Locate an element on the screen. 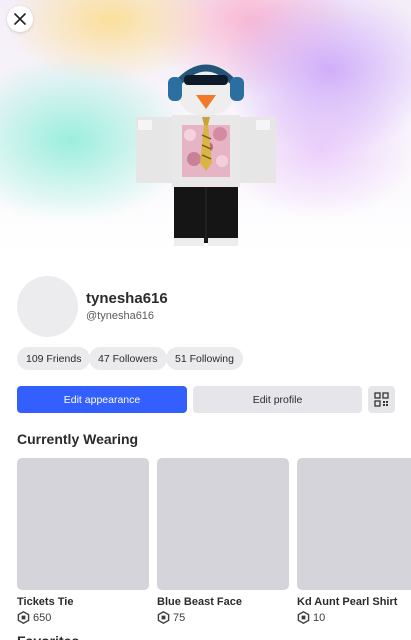  item-price-value: 10 is located at coordinates (319, 617).